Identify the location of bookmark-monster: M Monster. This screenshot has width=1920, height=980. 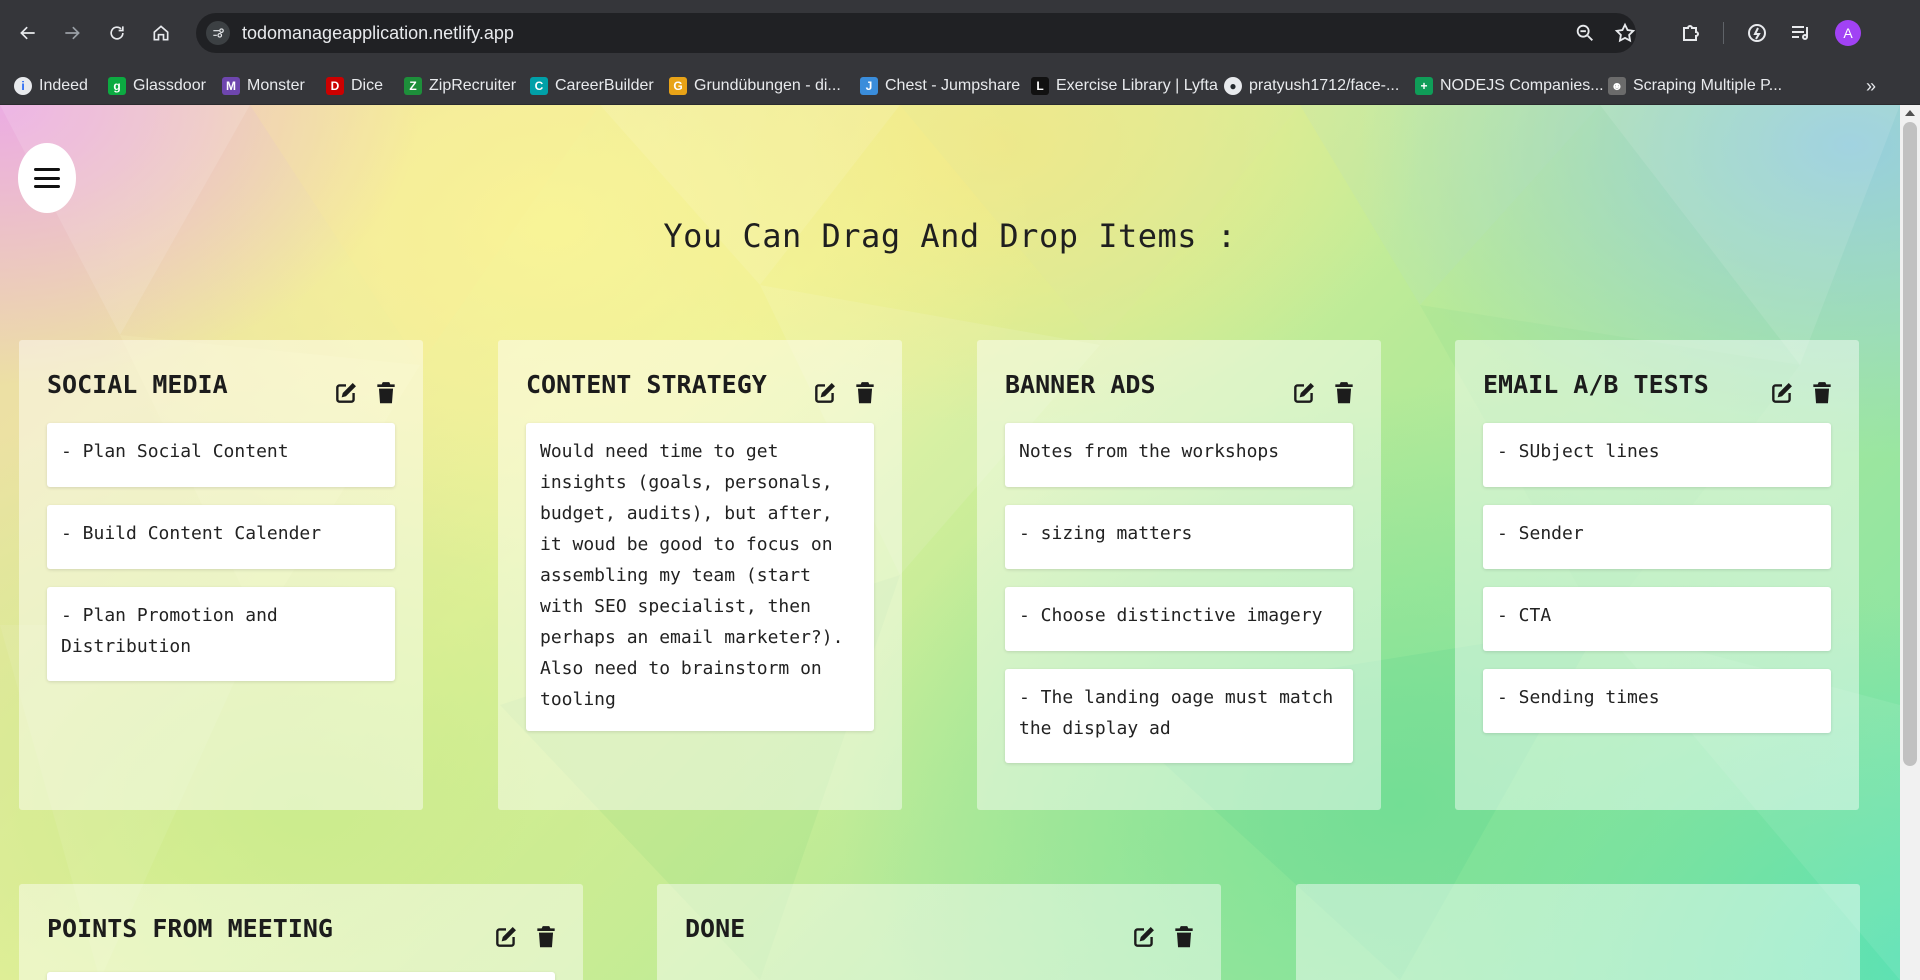
(263, 86).